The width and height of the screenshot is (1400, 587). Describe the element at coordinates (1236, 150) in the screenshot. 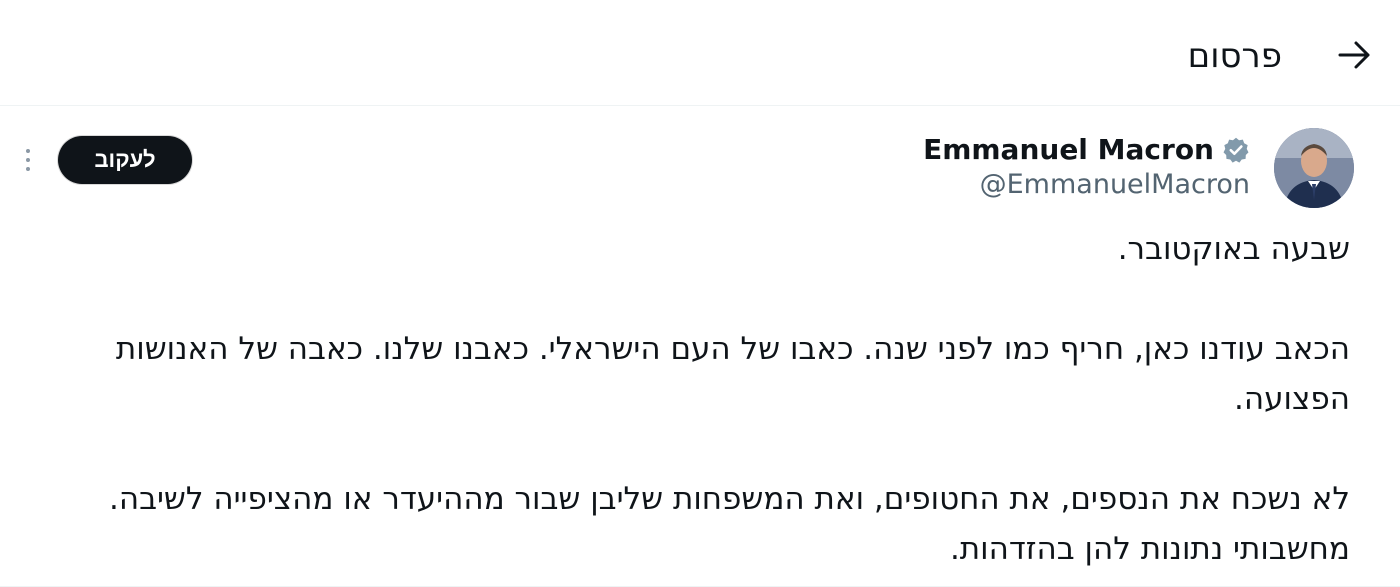

I see `verified-badge-icon` at that location.